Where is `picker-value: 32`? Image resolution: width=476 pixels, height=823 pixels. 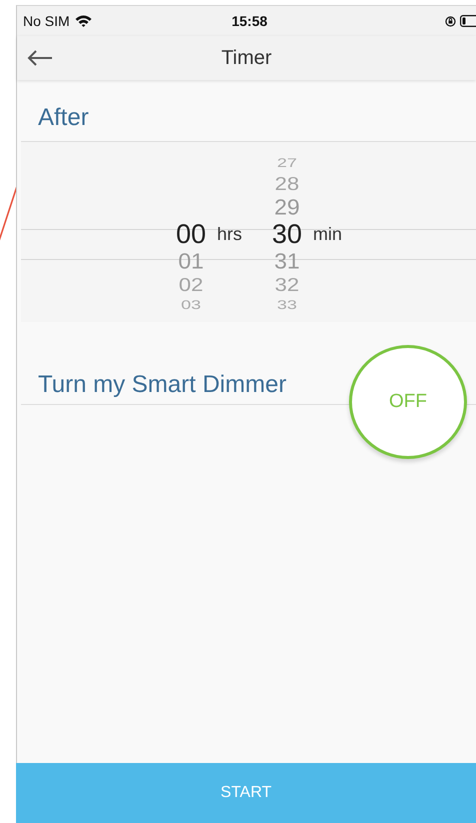
picker-value: 32 is located at coordinates (287, 284).